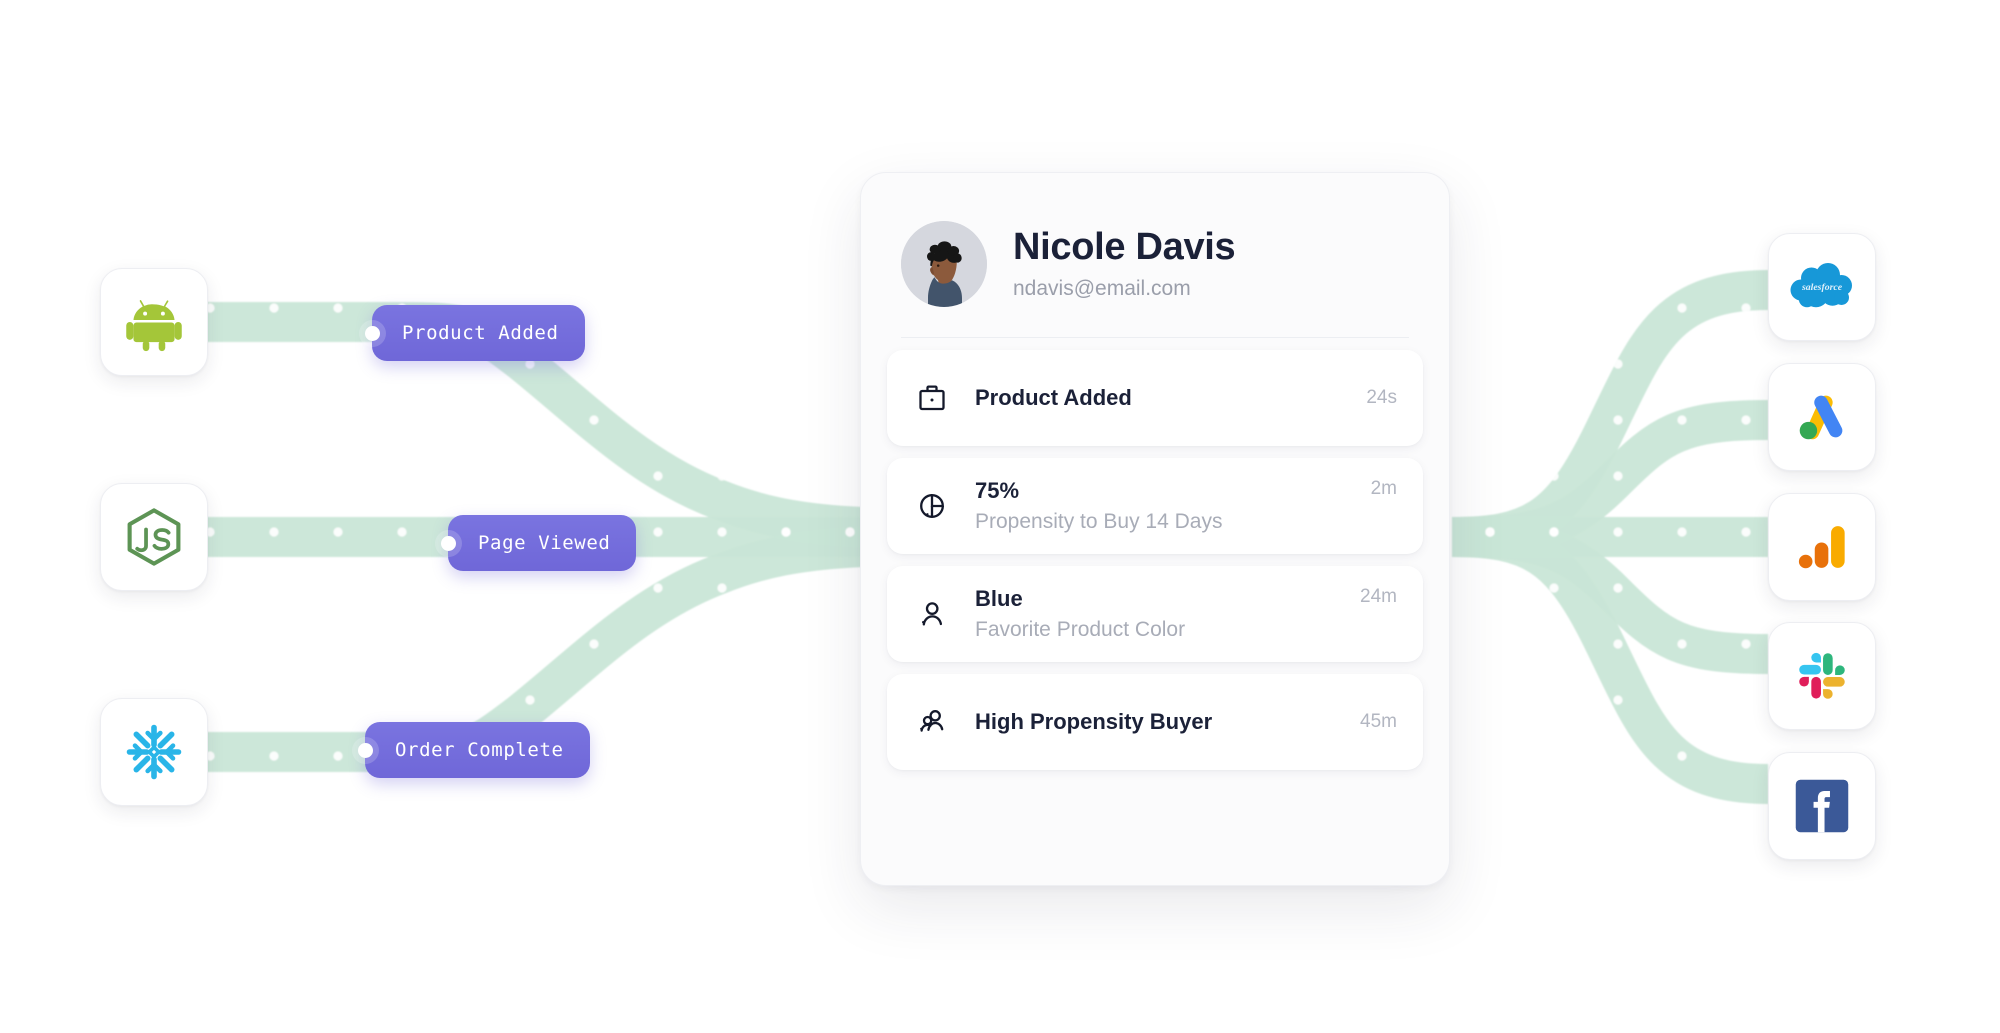 This screenshot has height=1033, width=2000. I want to click on trait-subtitle: Propensity to Buy 14 Days, so click(1099, 521).